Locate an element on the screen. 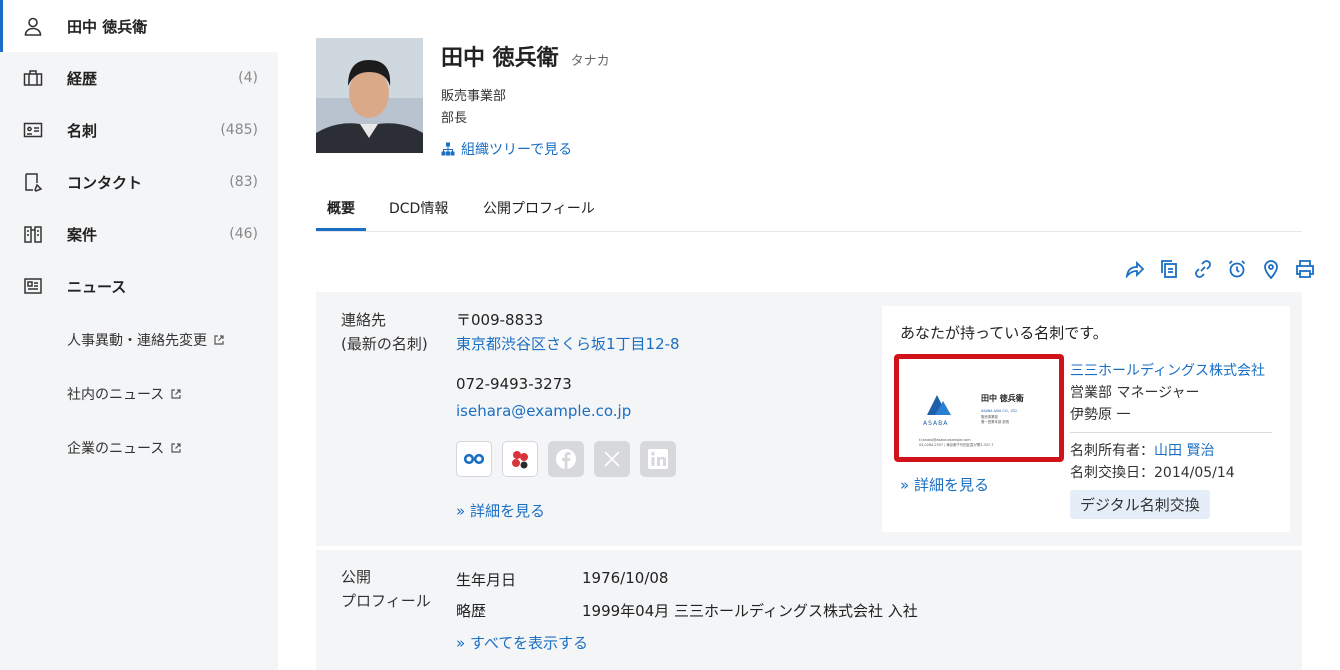  job-title: 部長 is located at coordinates (454, 118).